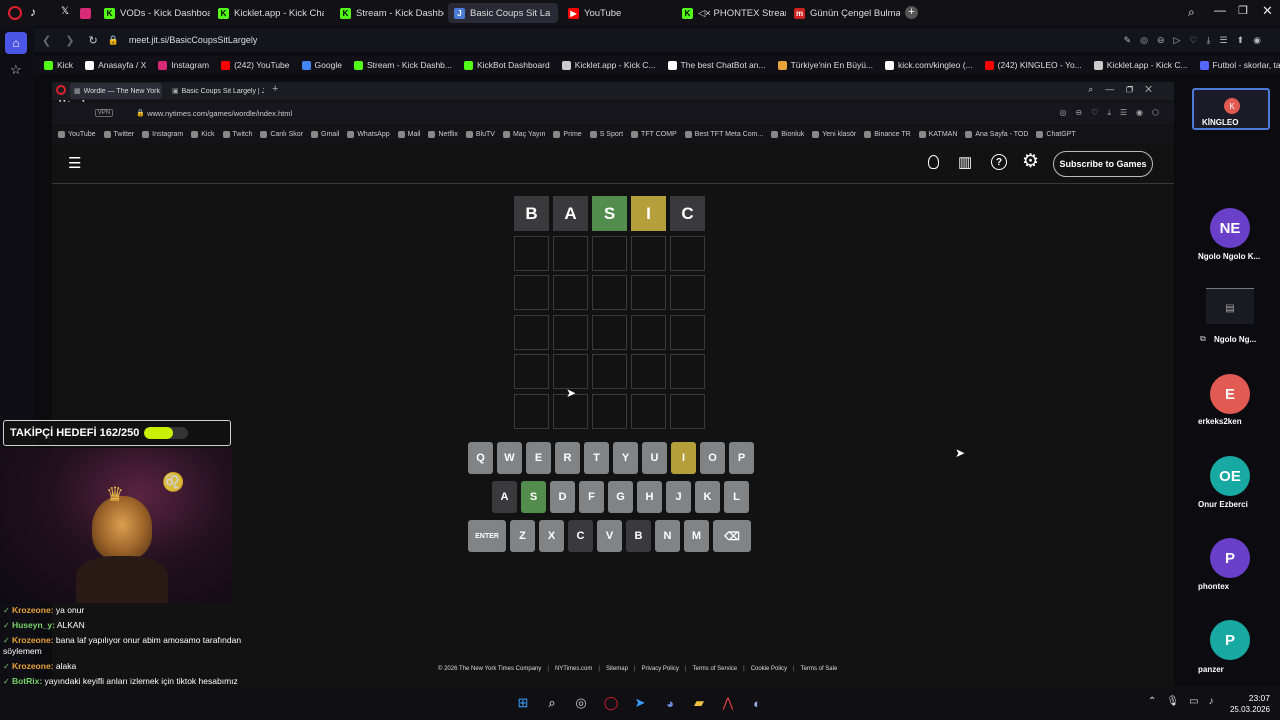 The image size is (1280, 720). Describe the element at coordinates (219, 113) in the screenshot. I see `inner-address-input: www.nytimes.com/games/wordle/index.html` at that location.